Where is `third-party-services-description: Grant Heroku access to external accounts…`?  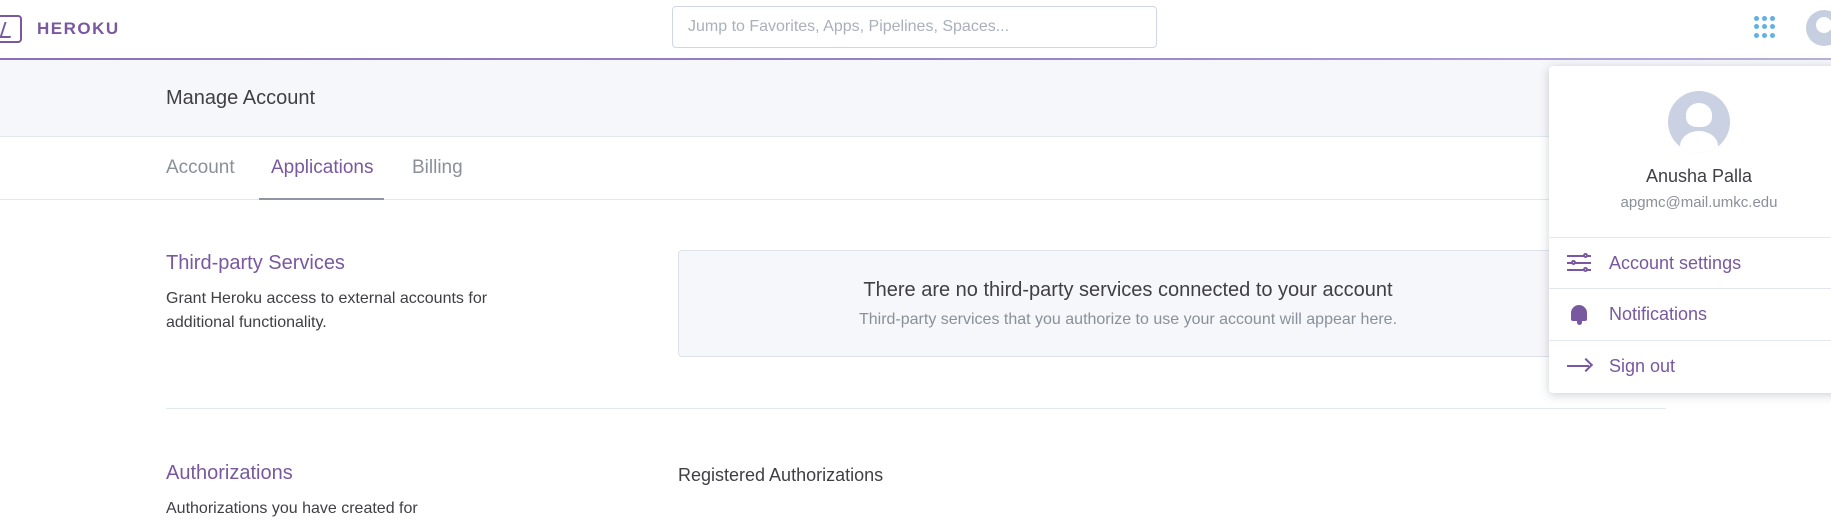 third-party-services-description: Grant Heroku access to external accounts… is located at coordinates (327, 310).